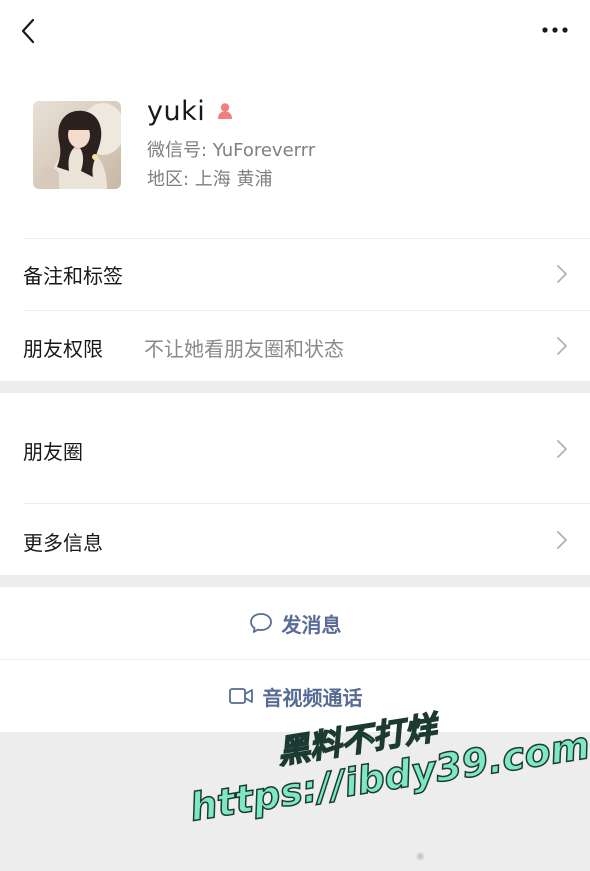 The image size is (590, 871). Describe the element at coordinates (77, 145) in the screenshot. I see `avatar` at that location.